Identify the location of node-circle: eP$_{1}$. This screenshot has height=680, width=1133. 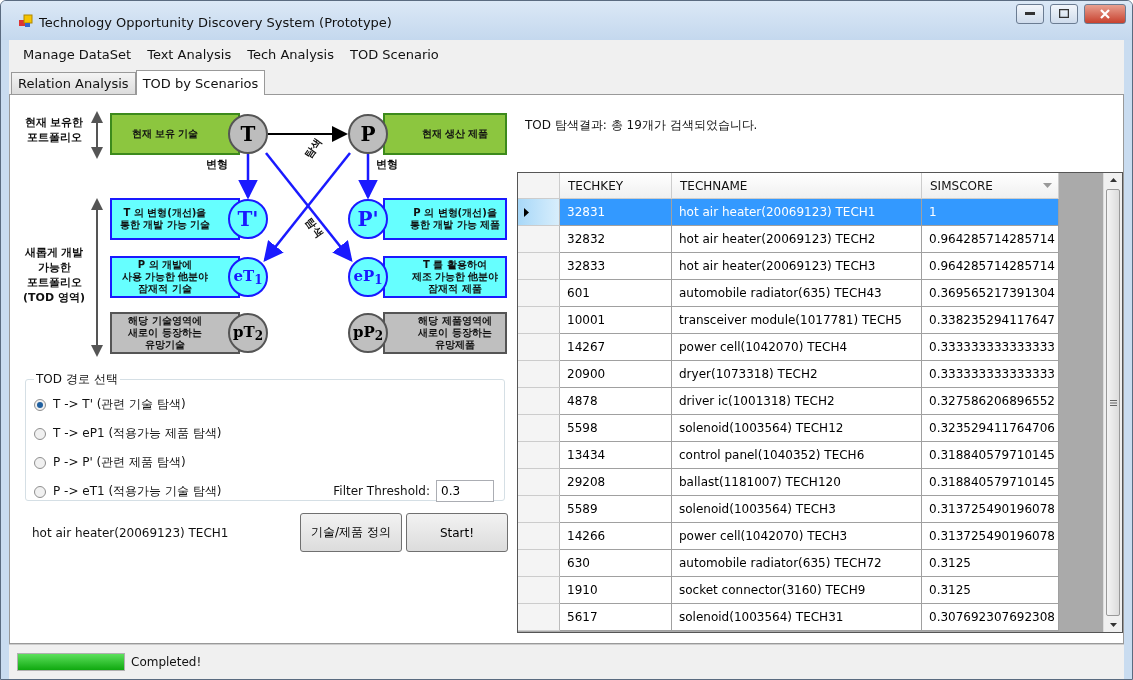
(368, 277).